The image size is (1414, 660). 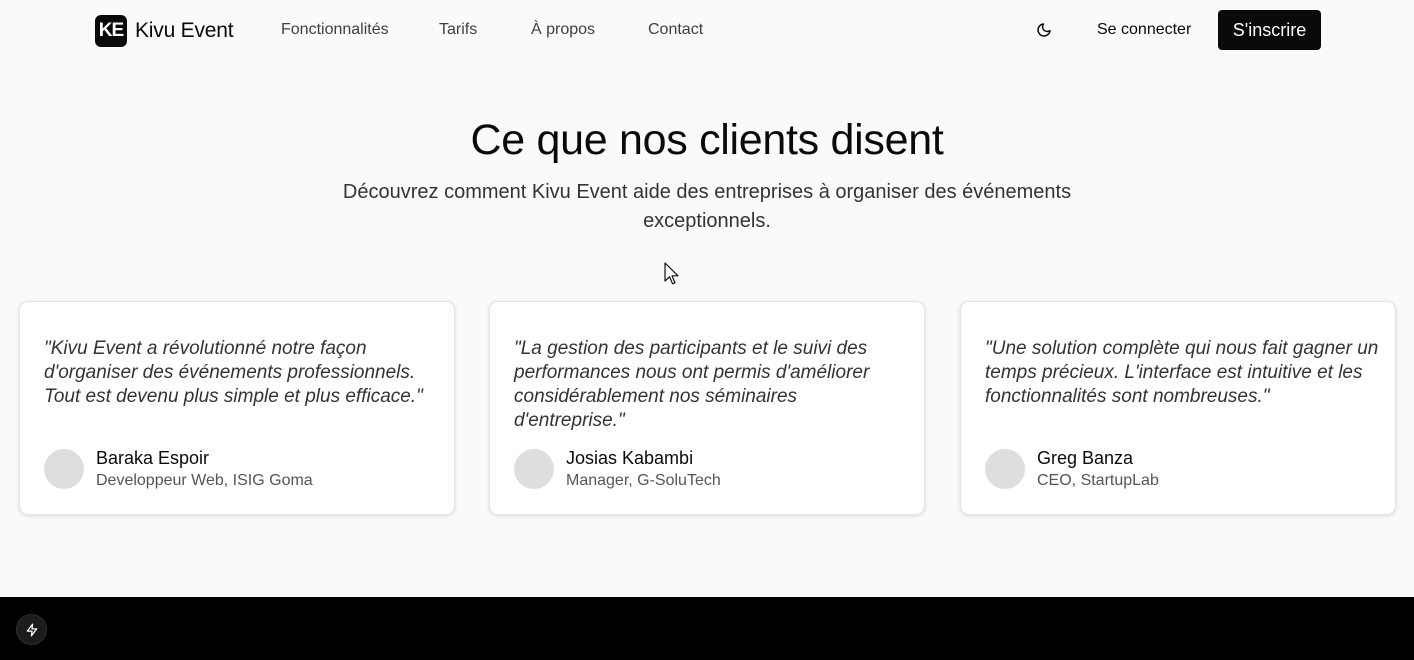 I want to click on nav-item-fonctionnalites: Fonctionnalités, so click(x=335, y=30).